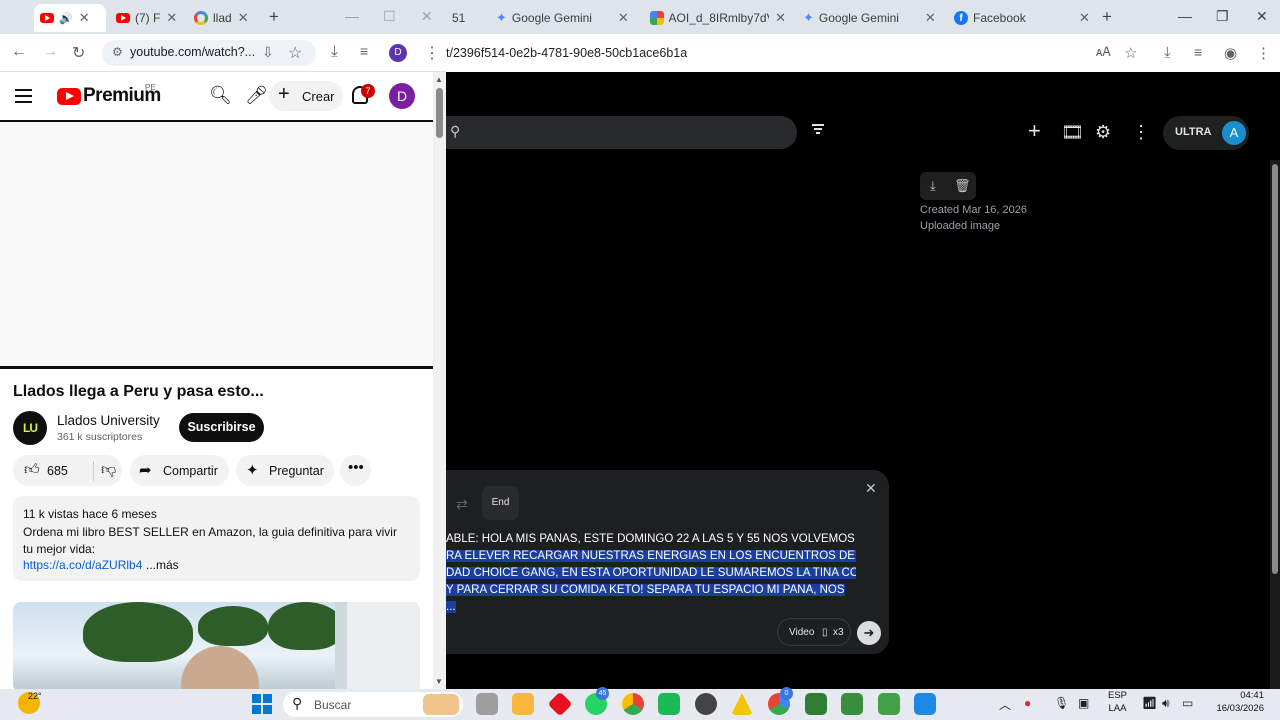  Describe the element at coordinates (633, 704) in the screenshot. I see `chrome-profile-icon` at that location.